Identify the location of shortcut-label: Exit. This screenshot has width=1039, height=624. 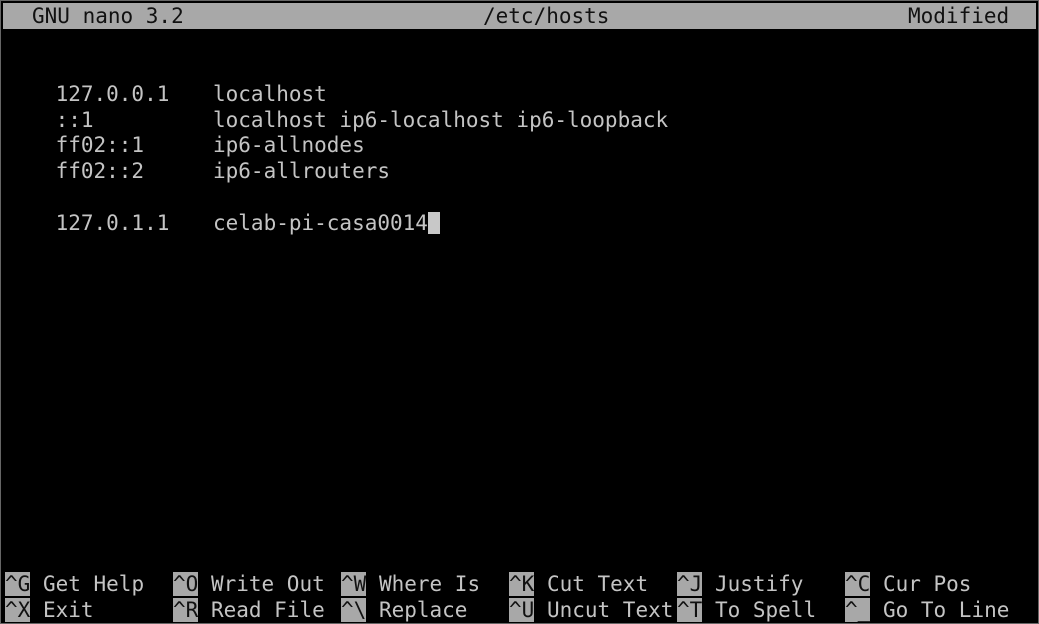
(68, 610).